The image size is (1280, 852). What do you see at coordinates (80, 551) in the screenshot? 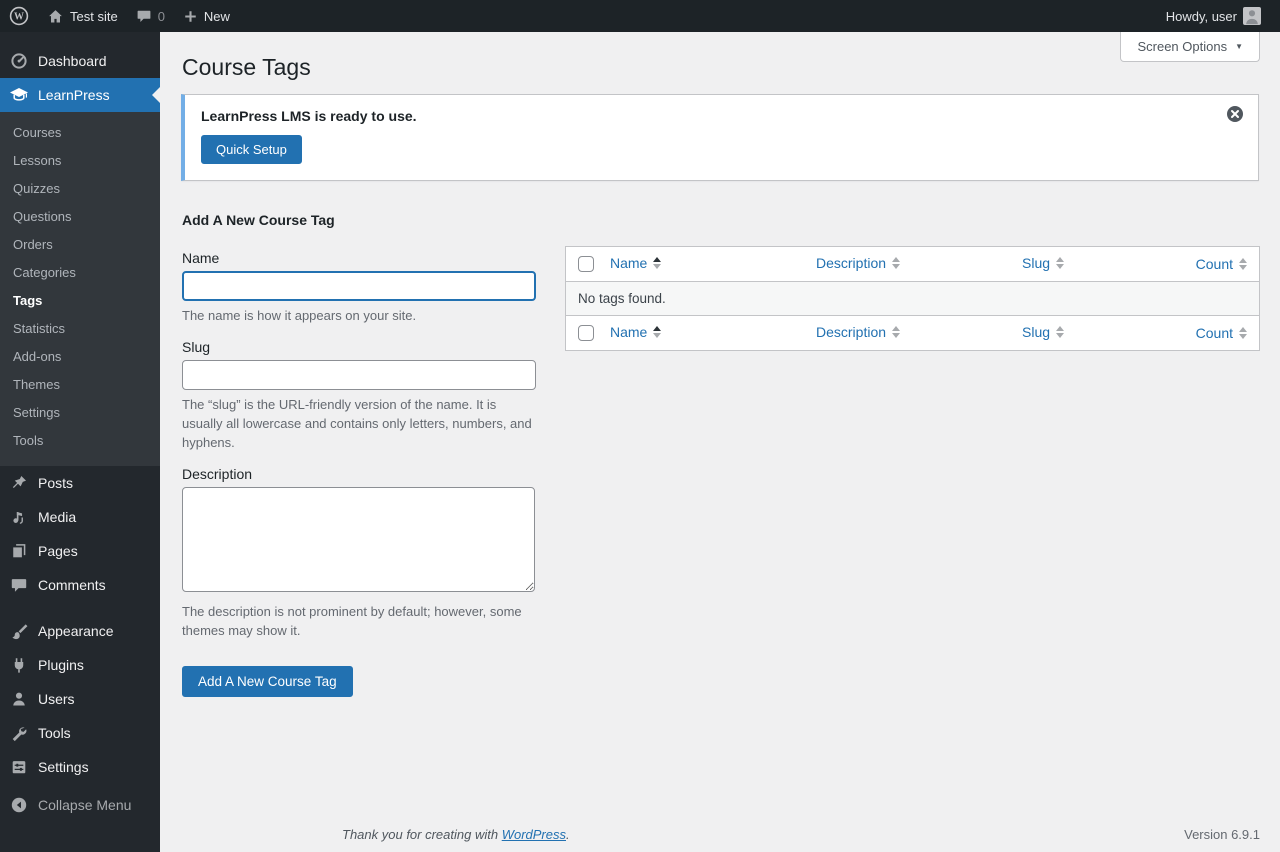
I see `sidebar-item-pages: Pages` at bounding box center [80, 551].